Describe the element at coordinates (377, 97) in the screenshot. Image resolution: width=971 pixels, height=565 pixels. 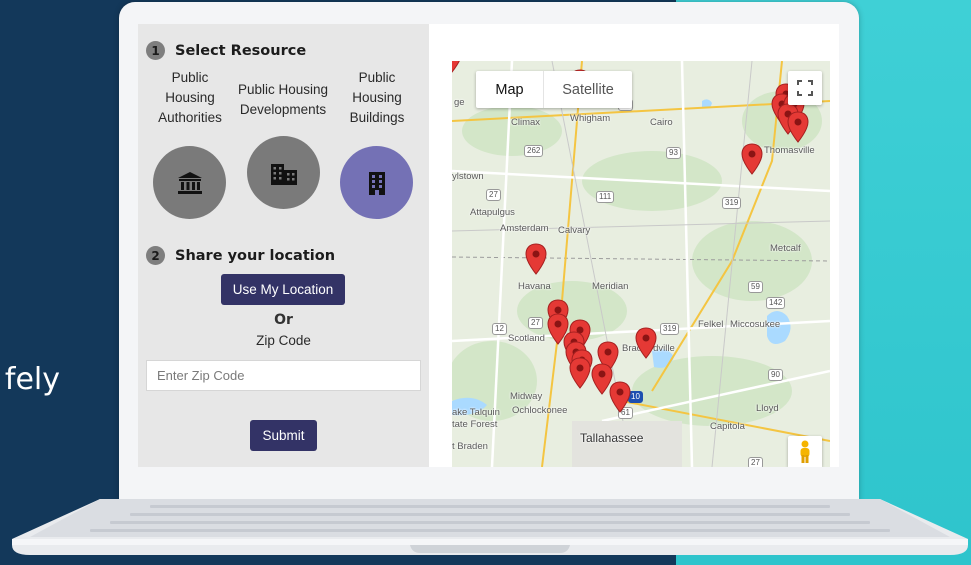
I see `resource-label-buildings: Public Housing Buildings` at that location.